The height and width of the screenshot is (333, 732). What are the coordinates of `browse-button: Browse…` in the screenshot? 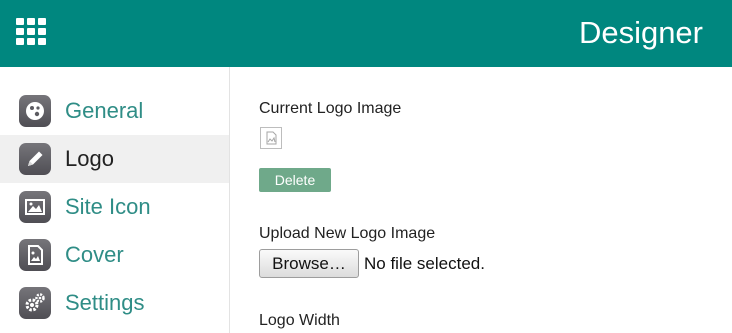 It's located at (309, 263).